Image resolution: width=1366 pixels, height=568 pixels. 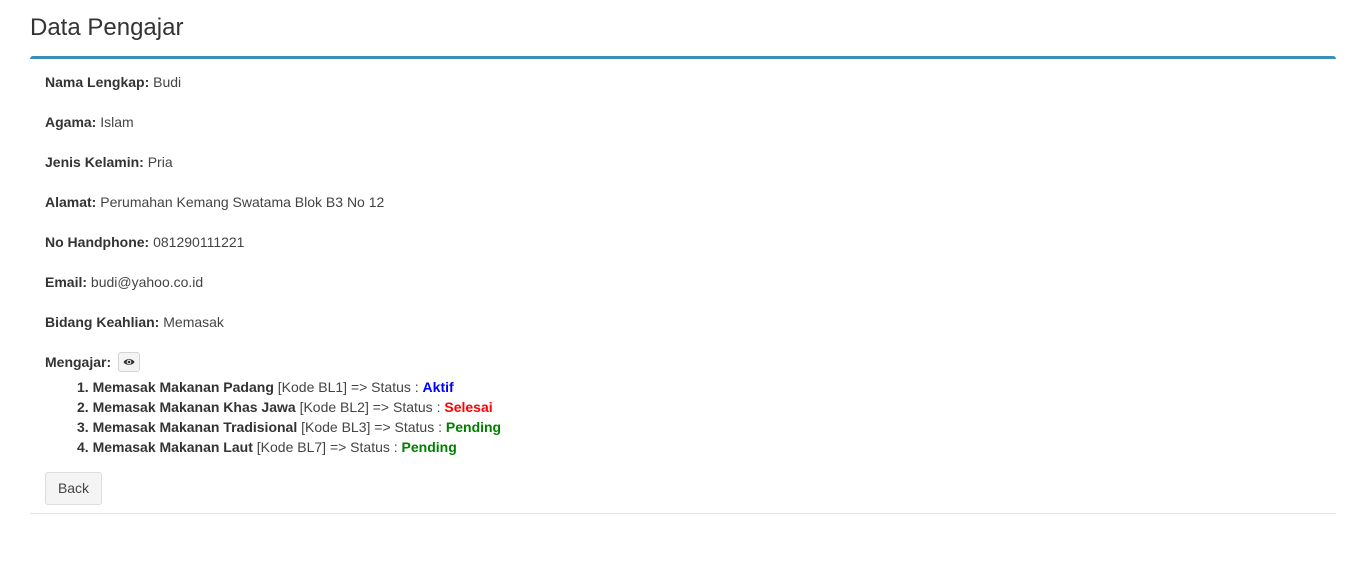 I want to click on page-title: Data Pengajar, so click(x=107, y=27).